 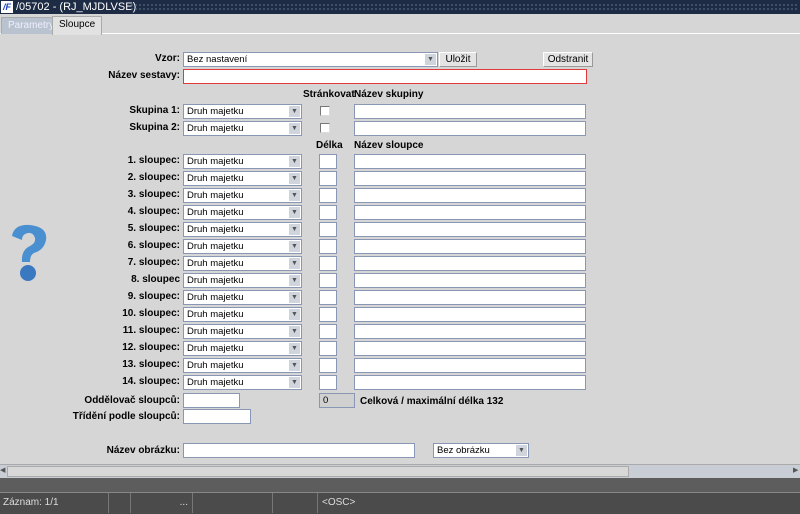 What do you see at coordinates (458, 59) in the screenshot?
I see `save-button: Uložit` at bounding box center [458, 59].